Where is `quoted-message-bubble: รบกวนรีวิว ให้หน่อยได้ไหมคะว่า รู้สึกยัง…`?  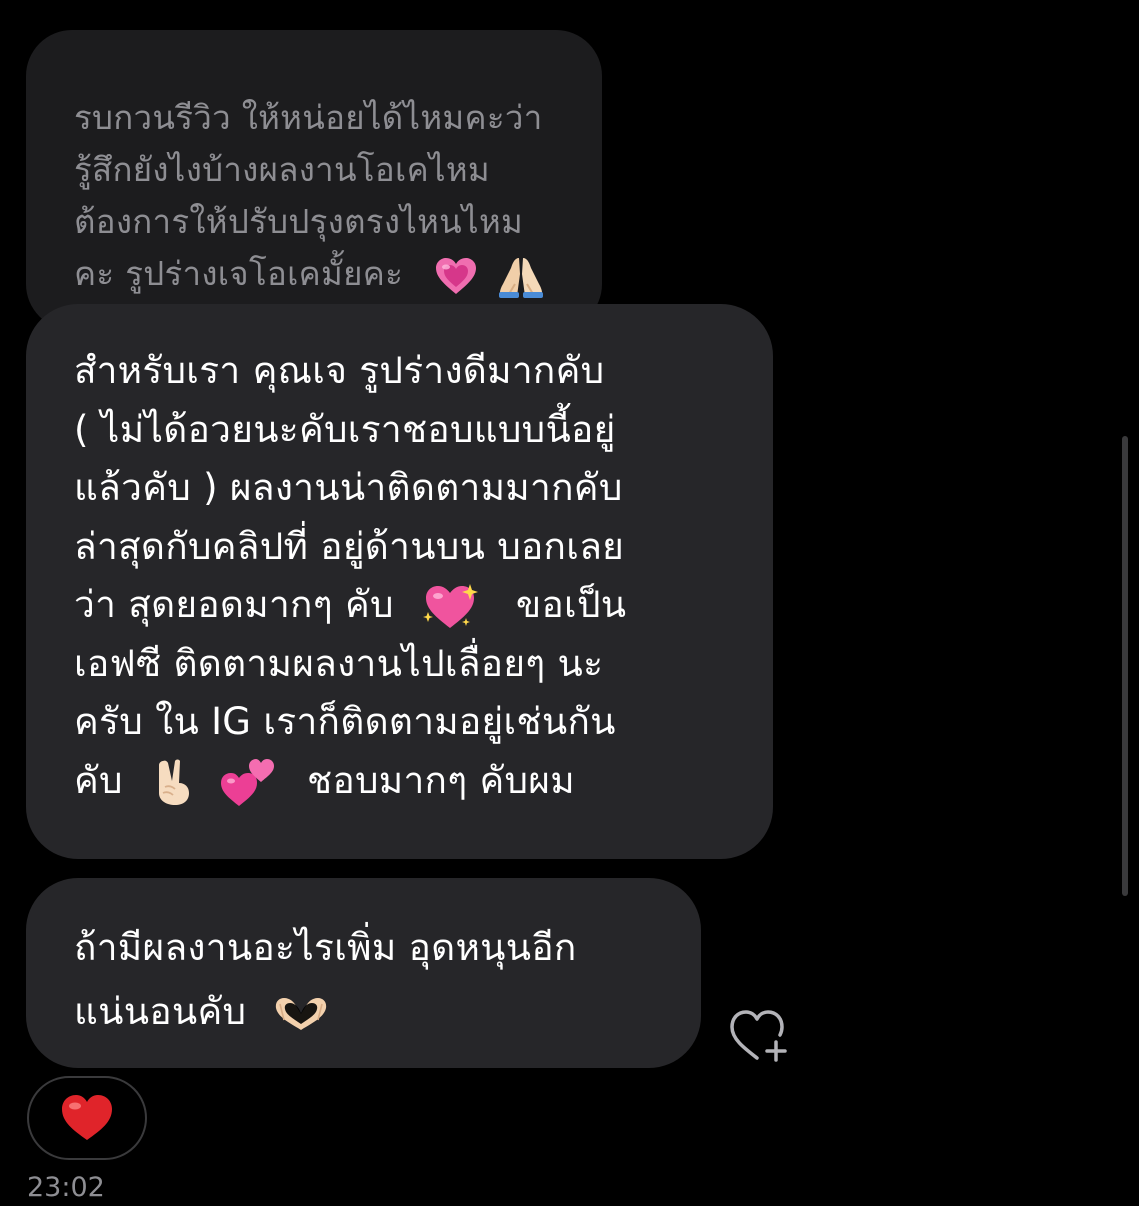 quoted-message-bubble: รบกวนรีวิว ให้หน่อยได้ไหมคะว่า รู้สึกยัง… is located at coordinates (314, 180).